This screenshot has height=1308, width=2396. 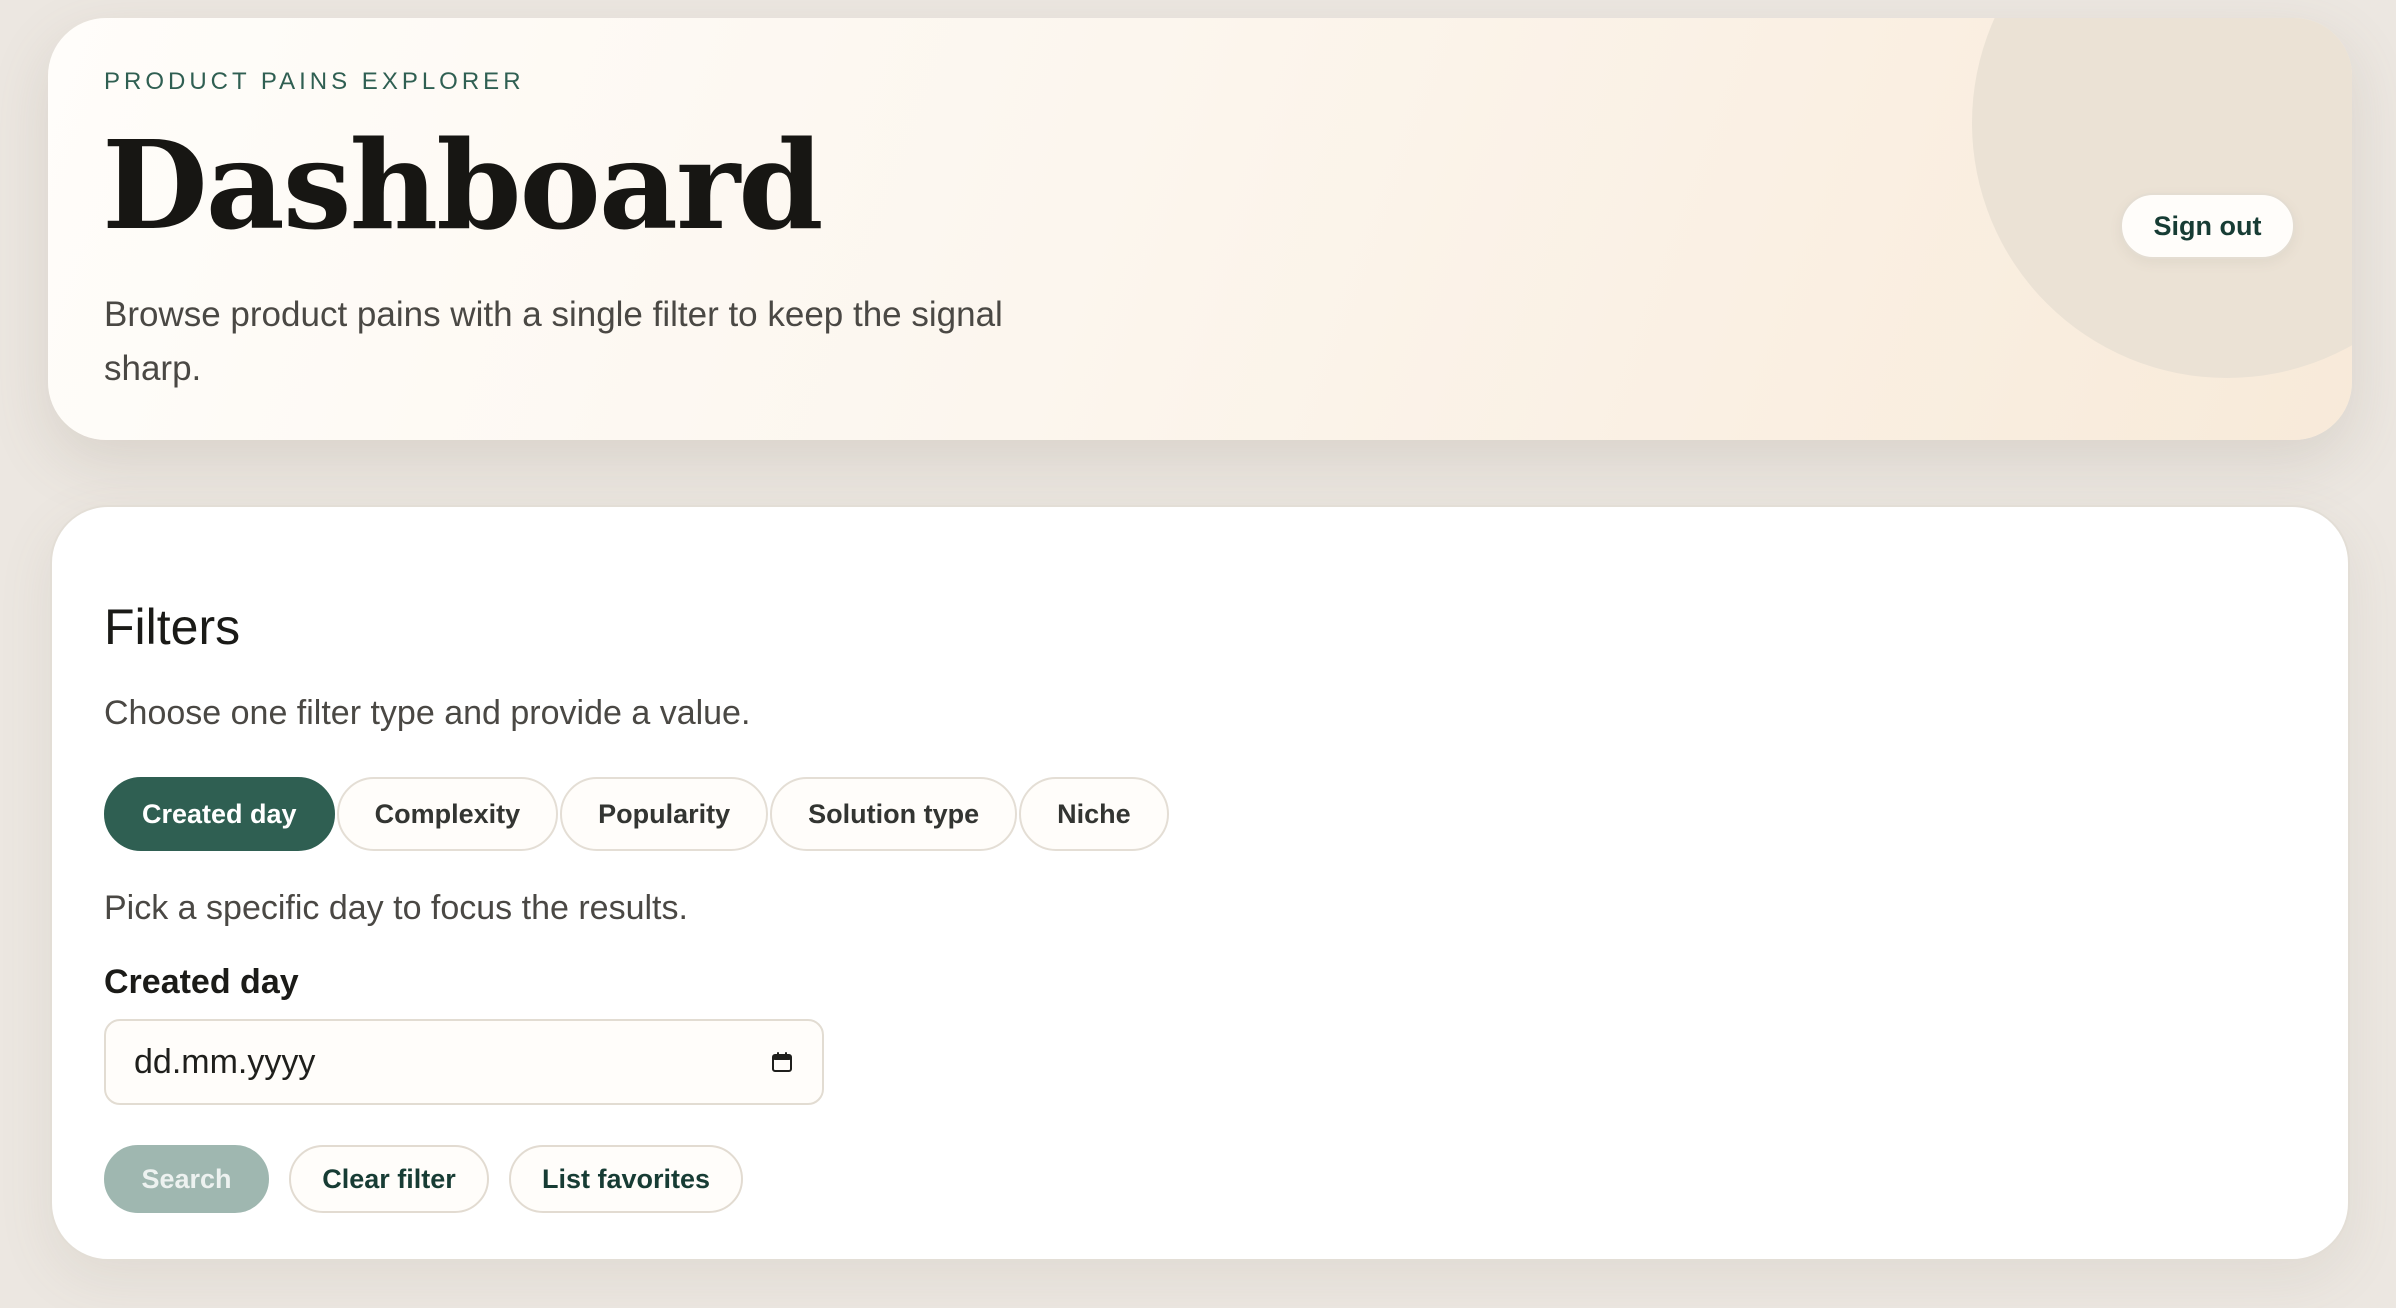 I want to click on page-title: Dashboard, so click(x=463, y=185).